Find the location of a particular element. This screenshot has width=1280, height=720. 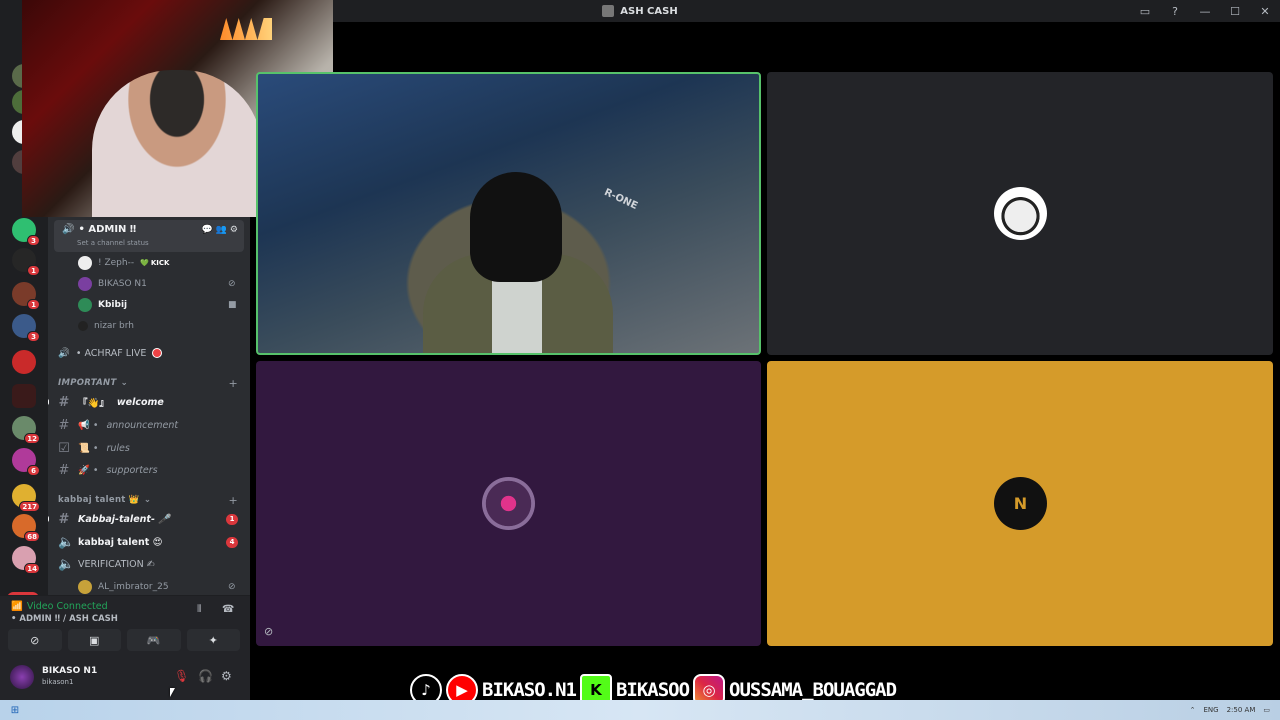

channel-announcement: # 📢 • announcement is located at coordinates (150, 425).